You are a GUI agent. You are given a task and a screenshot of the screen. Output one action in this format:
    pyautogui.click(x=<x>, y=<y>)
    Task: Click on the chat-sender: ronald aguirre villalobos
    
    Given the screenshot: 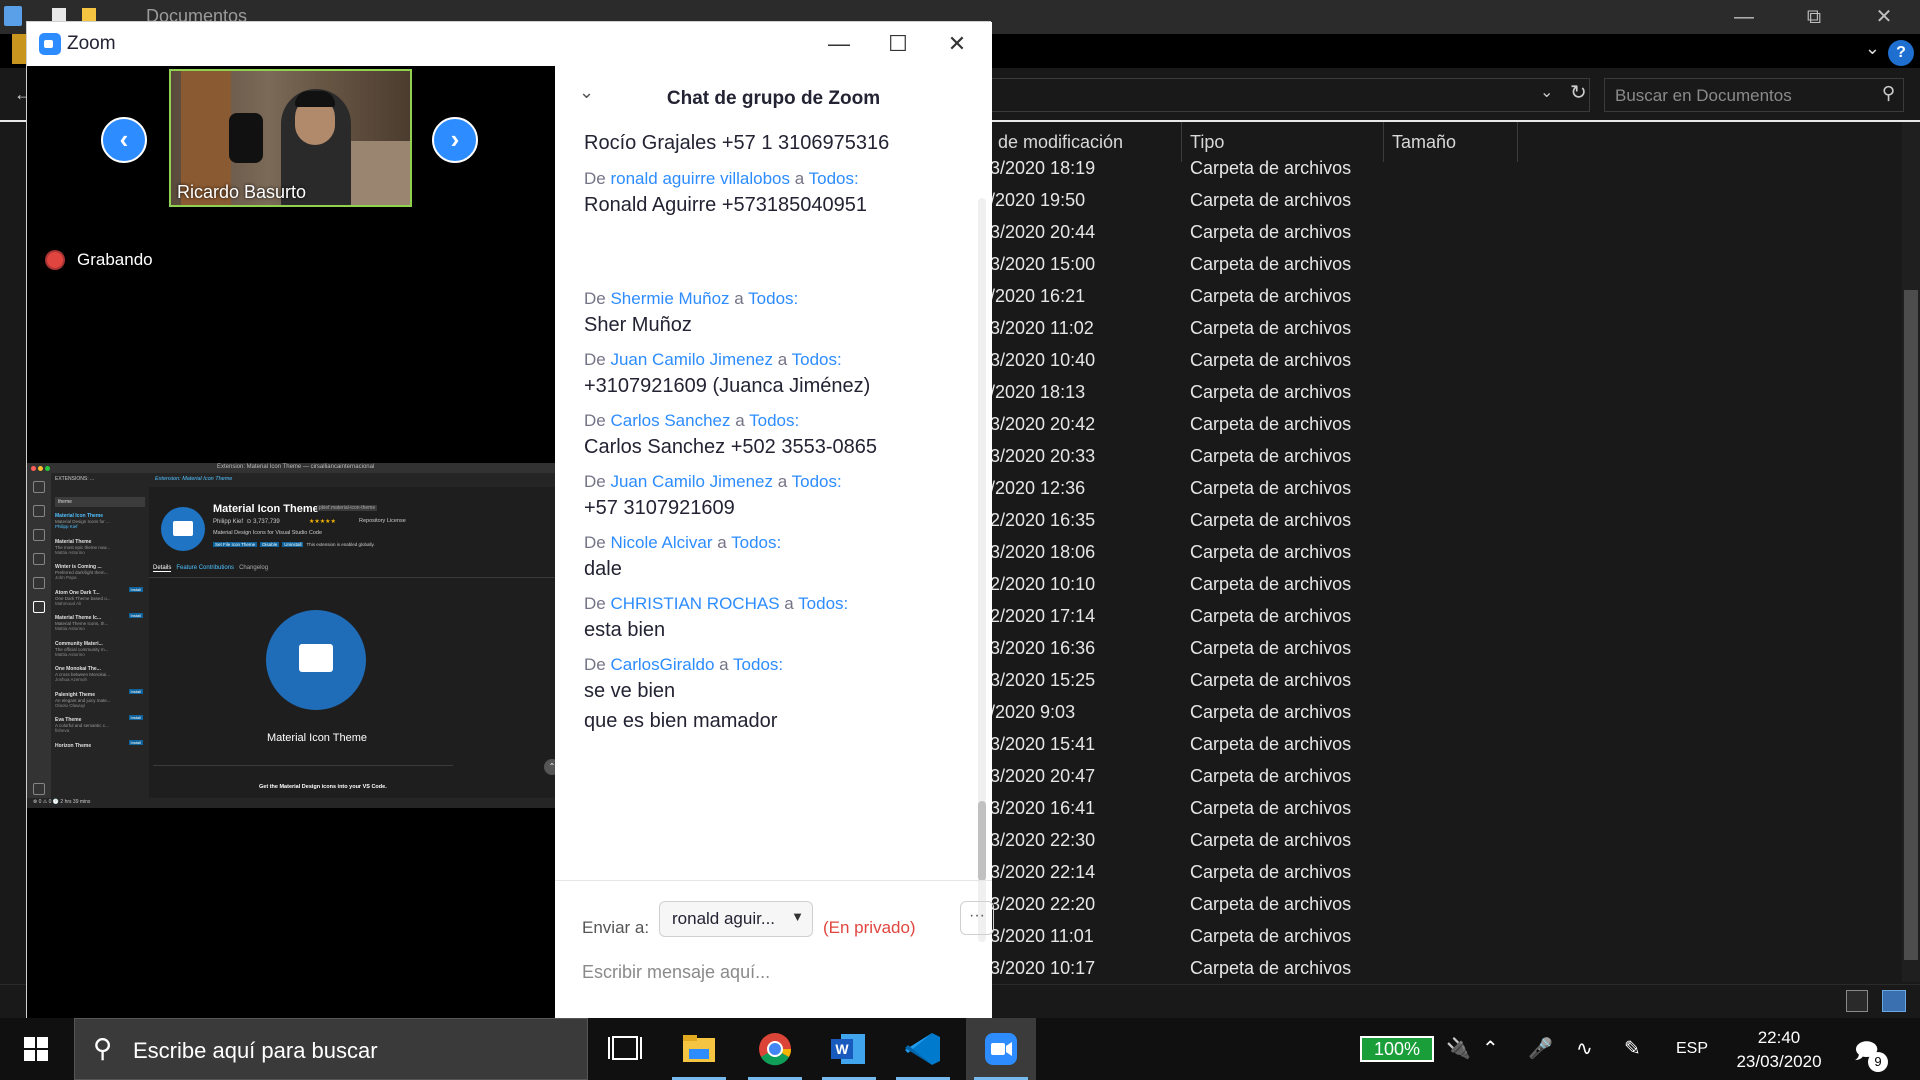 What is the action you would take?
    pyautogui.click(x=700, y=178)
    